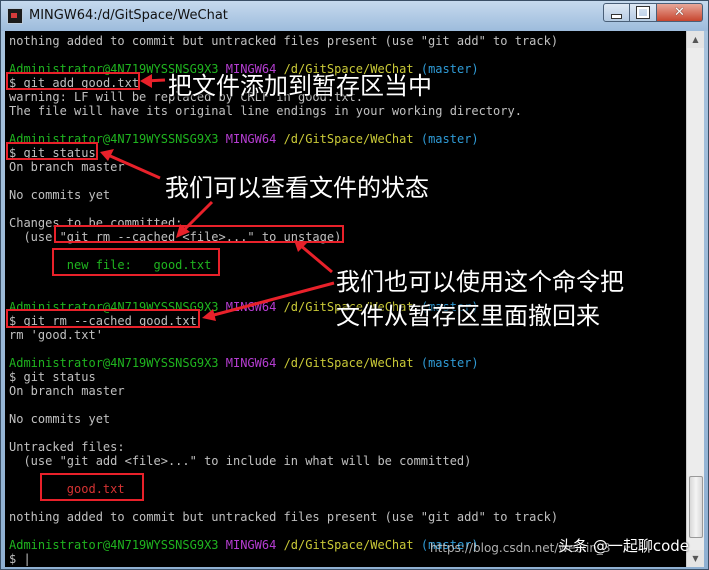 The width and height of the screenshot is (709, 570). What do you see at coordinates (480, 282) in the screenshot?
I see `annotation-unstage-line1: 我们也可以使用这个命令把` at bounding box center [480, 282].